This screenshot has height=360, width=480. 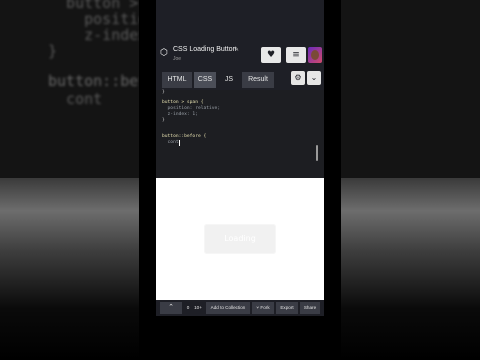 I want to click on code-text: cont, so click(x=170, y=142).